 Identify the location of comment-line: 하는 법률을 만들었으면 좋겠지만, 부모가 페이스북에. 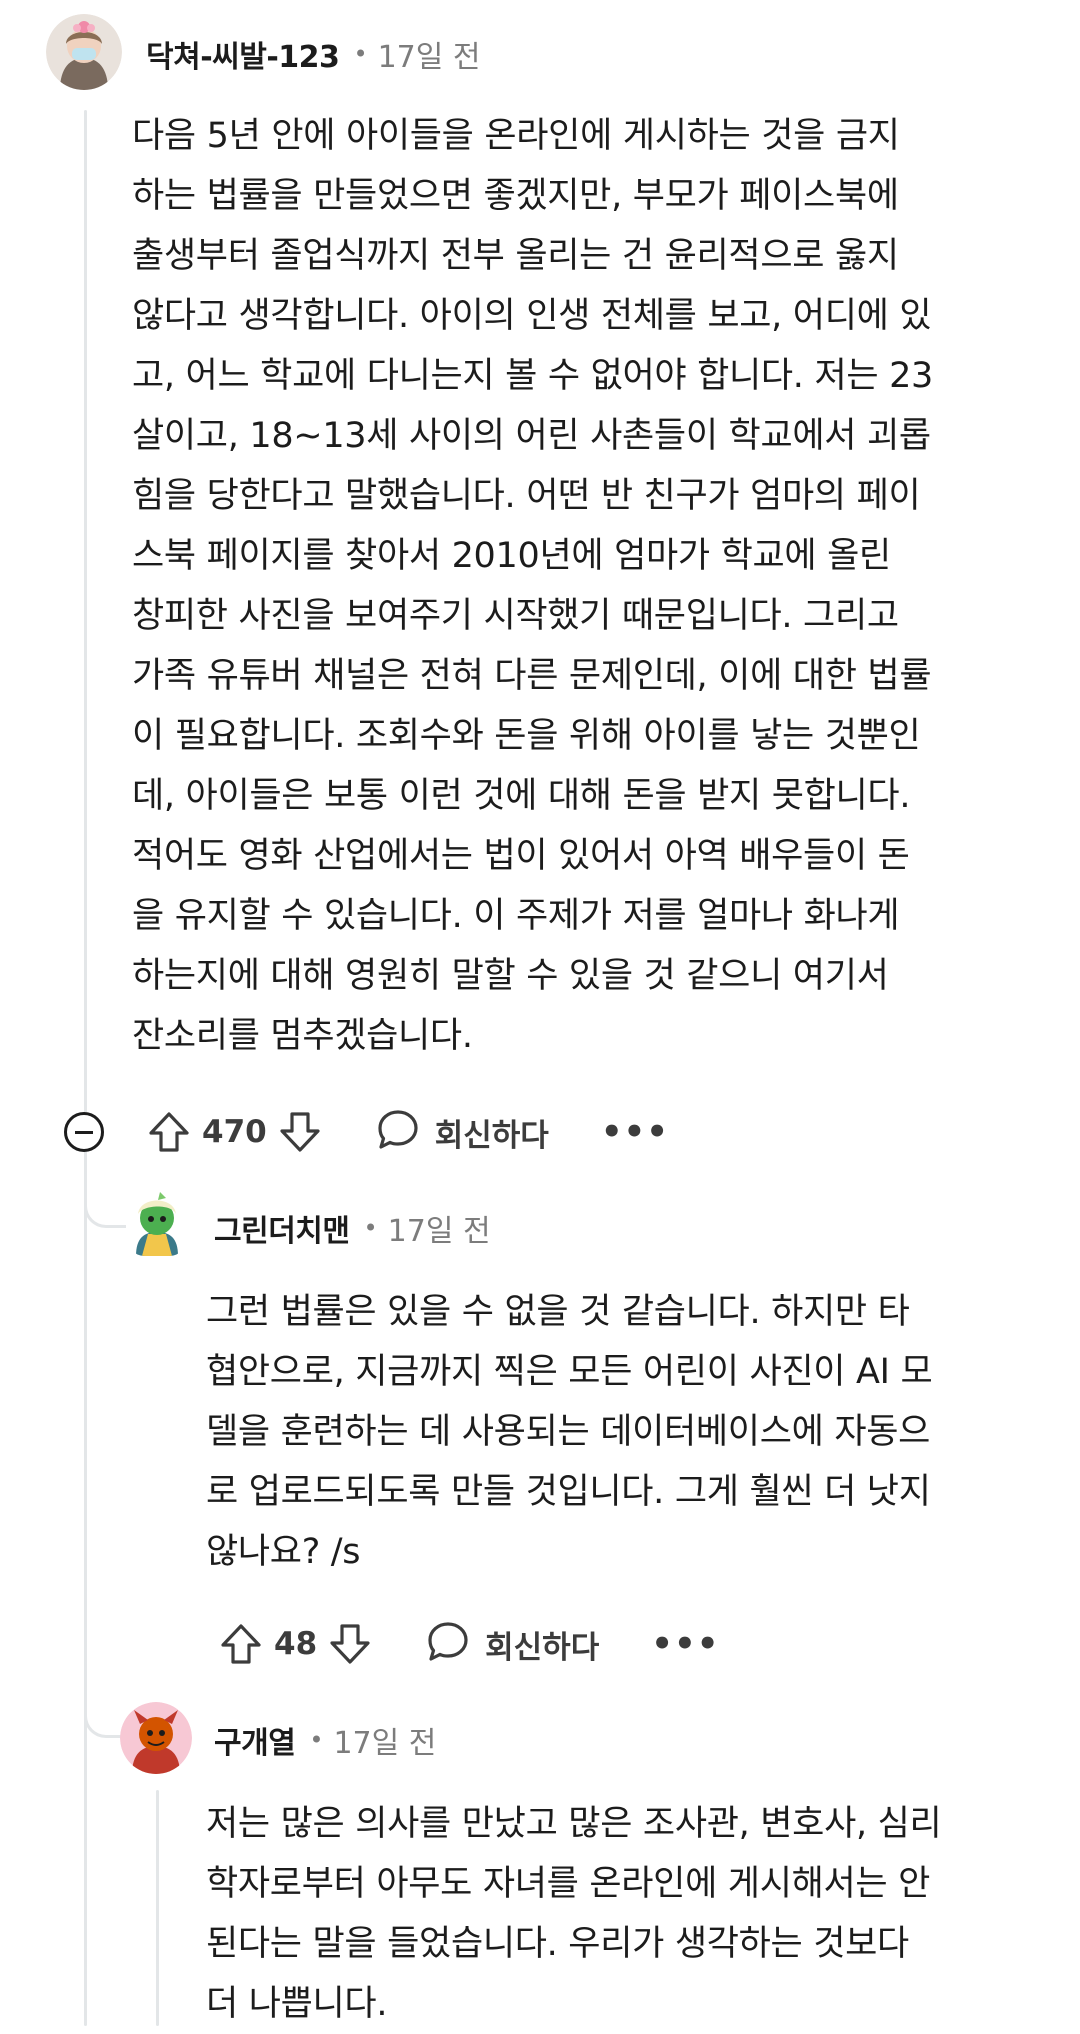
(515, 196).